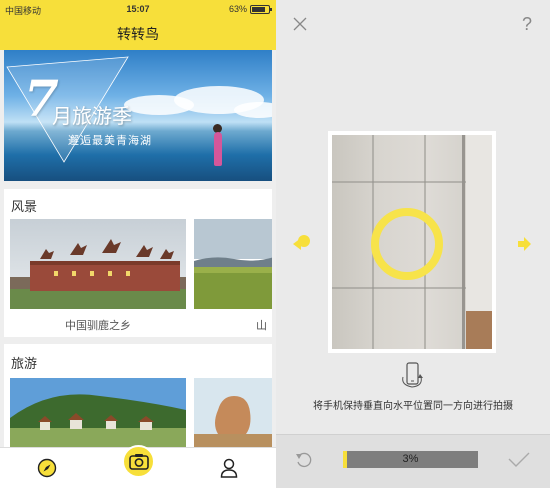  I want to click on rotate-phone-indicator, so click(412, 378).